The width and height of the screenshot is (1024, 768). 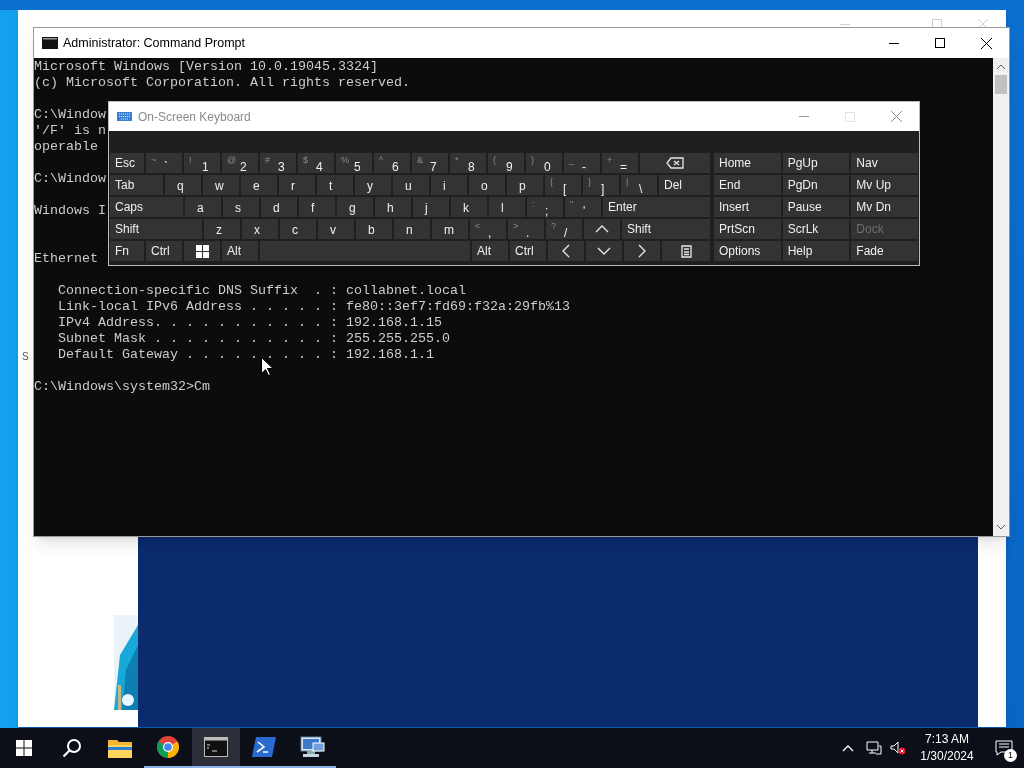 What do you see at coordinates (127, 251) in the screenshot?
I see `keyboard-key: Fn` at bounding box center [127, 251].